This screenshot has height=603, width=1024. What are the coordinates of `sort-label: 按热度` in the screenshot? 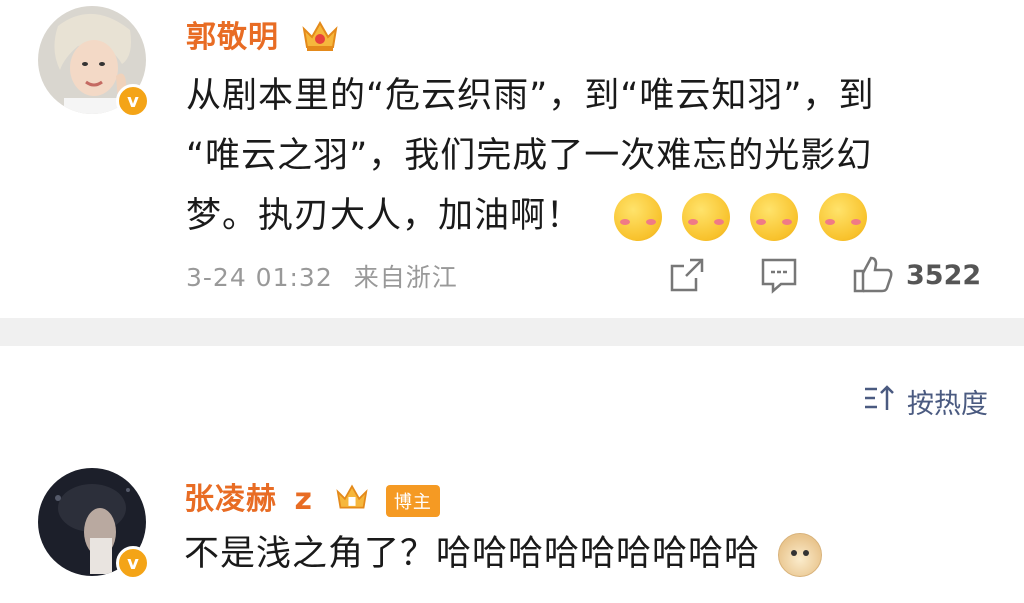 It's located at (947, 404).